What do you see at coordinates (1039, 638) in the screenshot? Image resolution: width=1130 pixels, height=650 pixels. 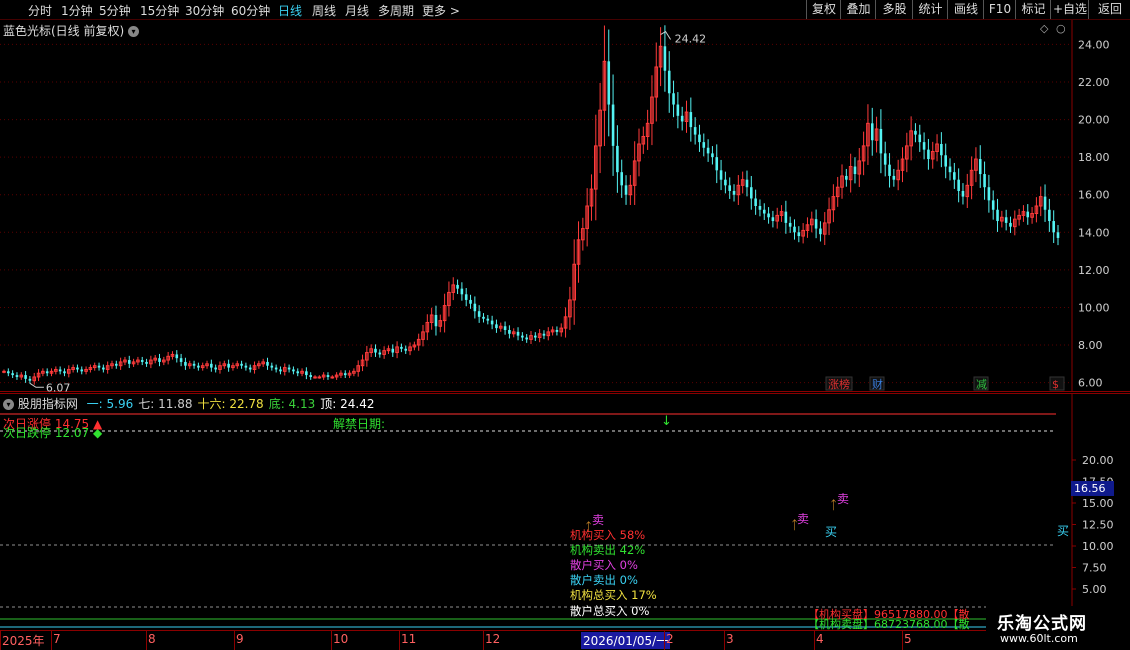 I see `watermark-url: www.60lt.com` at bounding box center [1039, 638].